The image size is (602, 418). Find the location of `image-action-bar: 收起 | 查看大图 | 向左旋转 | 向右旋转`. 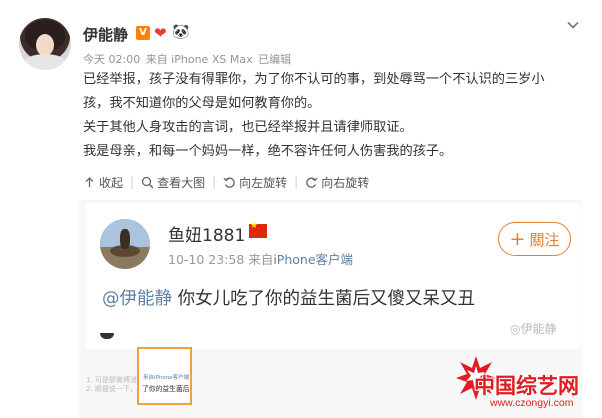

image-action-bar: 收起 | 查看大图 | 向左旋转 | 向右旋转 is located at coordinates (226, 182).